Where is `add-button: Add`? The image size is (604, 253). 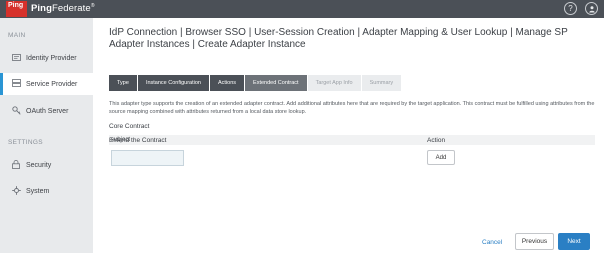
add-button: Add is located at coordinates (441, 157).